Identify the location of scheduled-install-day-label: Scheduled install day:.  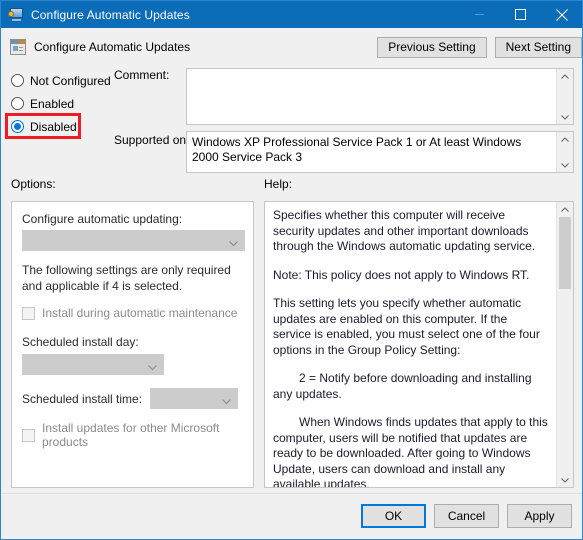
(80, 342).